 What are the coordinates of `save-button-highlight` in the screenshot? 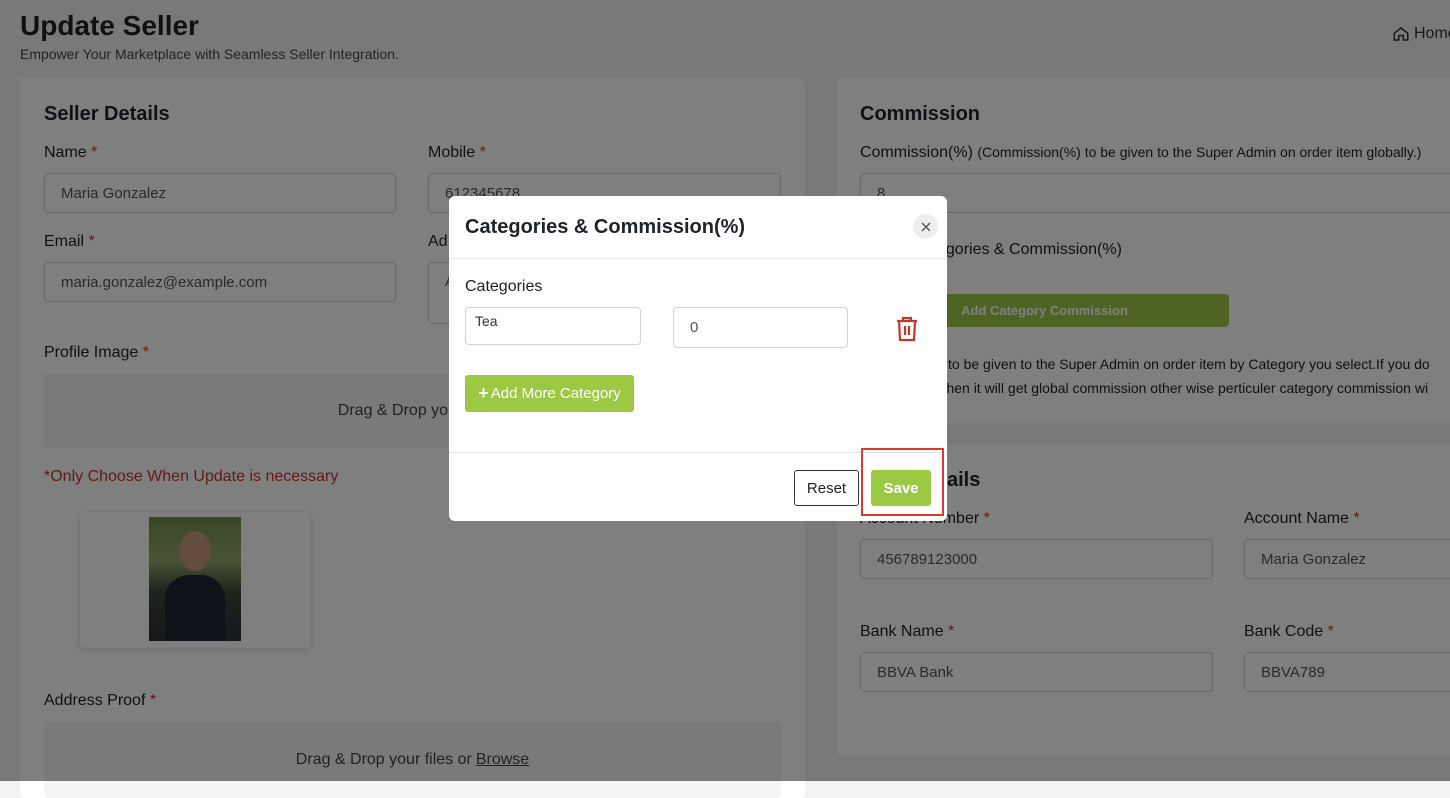 It's located at (902, 482).